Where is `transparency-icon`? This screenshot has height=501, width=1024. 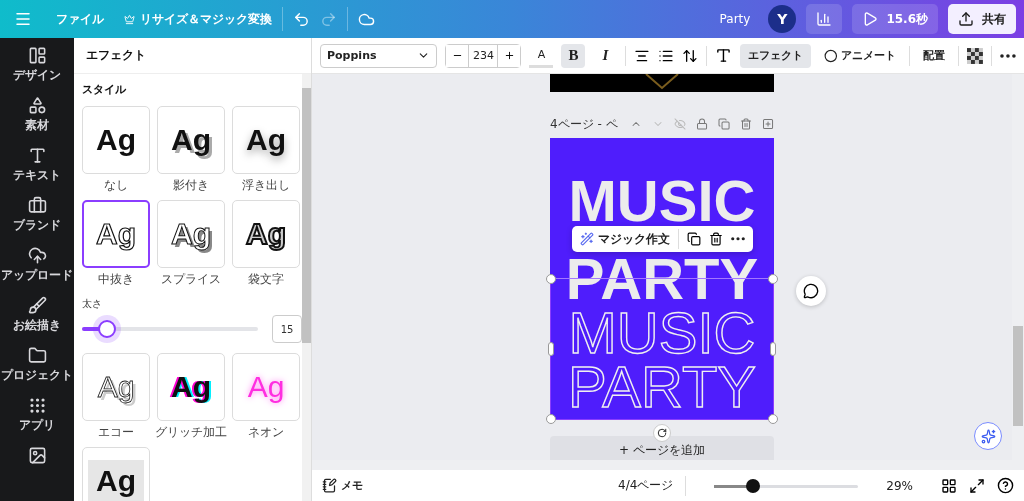
transparency-icon is located at coordinates (975, 55).